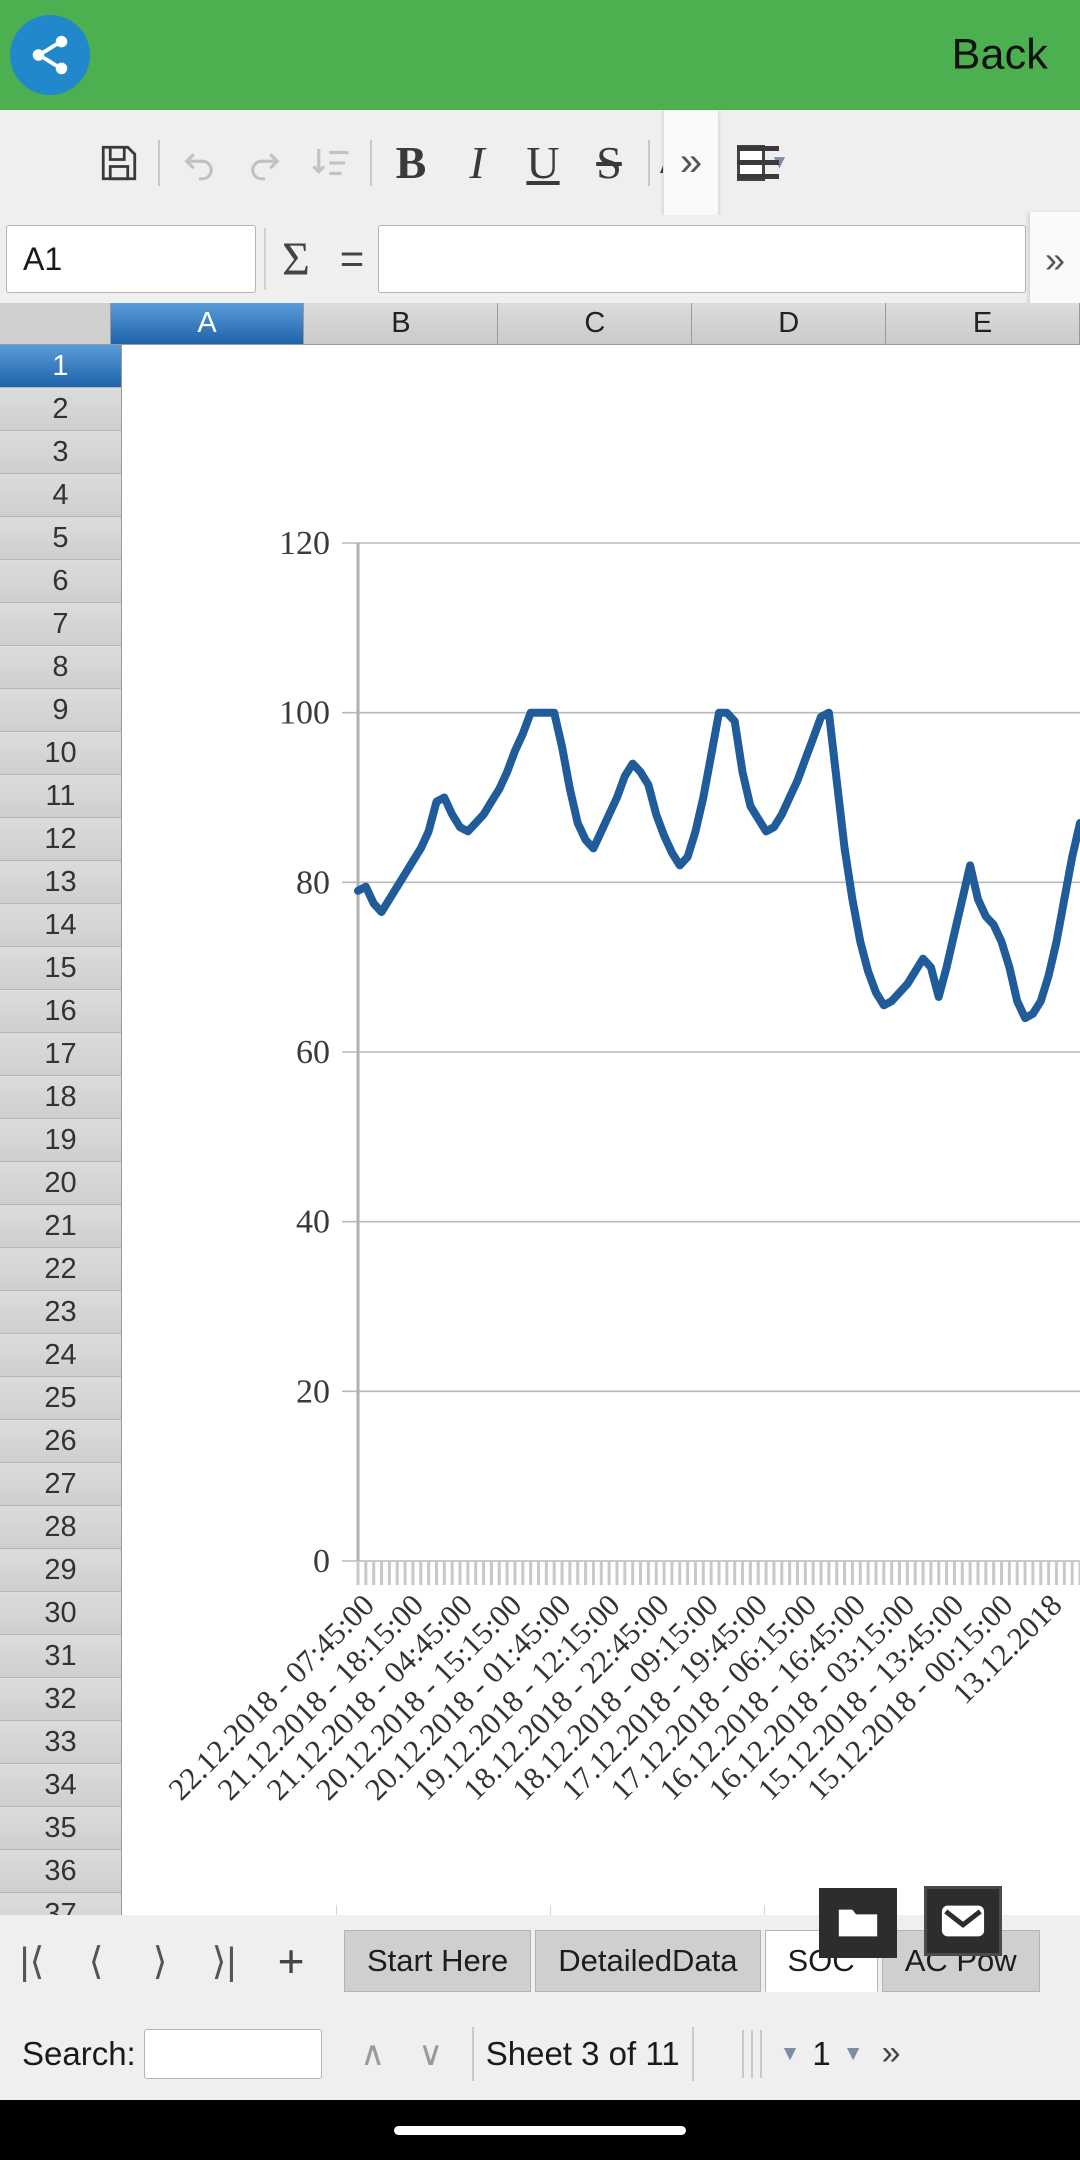  What do you see at coordinates (853, 2054) in the screenshot?
I see `zoom-dropdown-button: ▼` at bounding box center [853, 2054].